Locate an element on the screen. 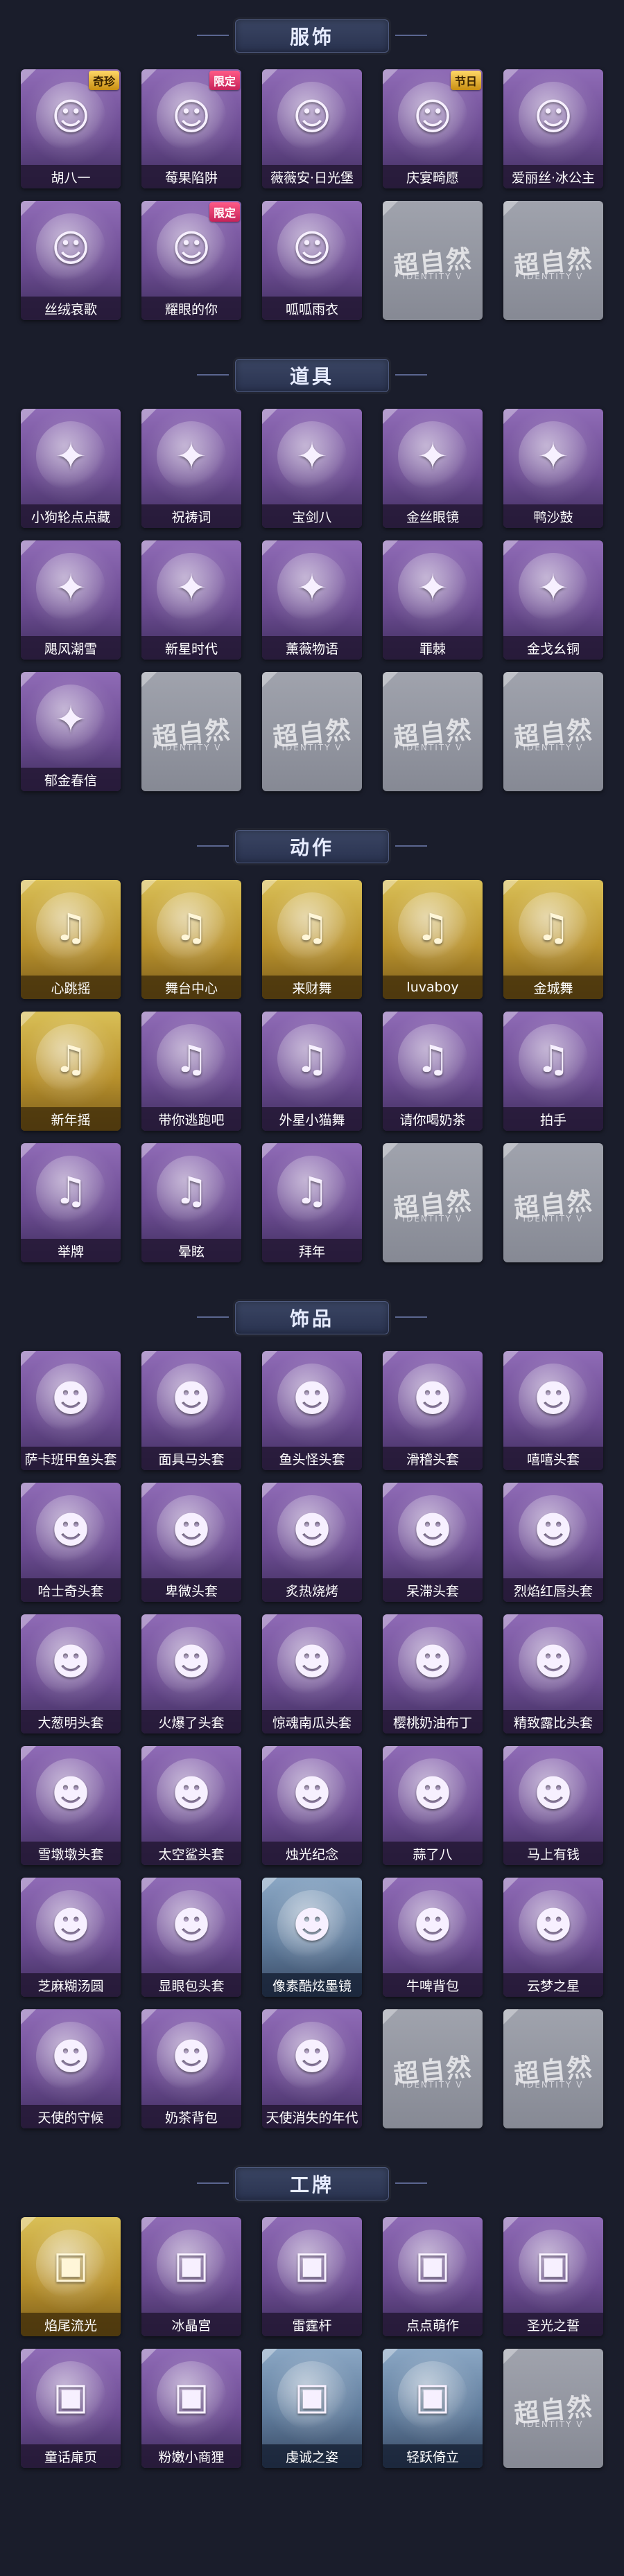 Image resolution: width=624 pixels, height=2576 pixels. item-tile: ✦ 金戈幺铜 is located at coordinates (553, 600).